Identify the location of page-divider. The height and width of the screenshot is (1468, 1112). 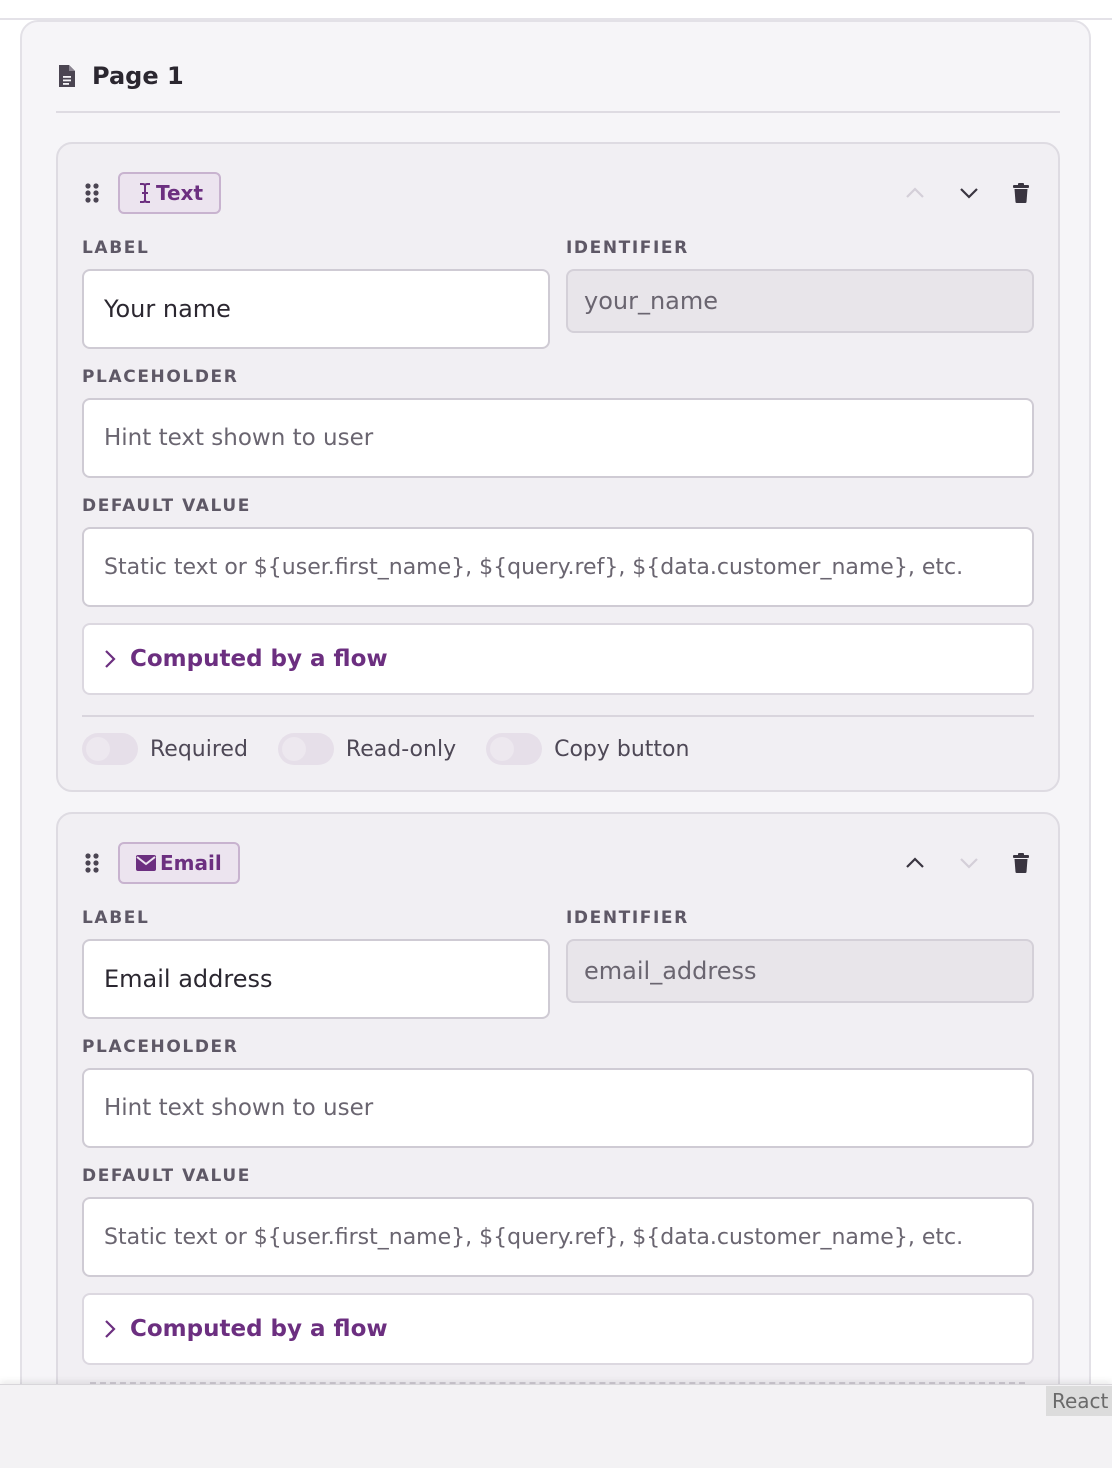
(558, 112).